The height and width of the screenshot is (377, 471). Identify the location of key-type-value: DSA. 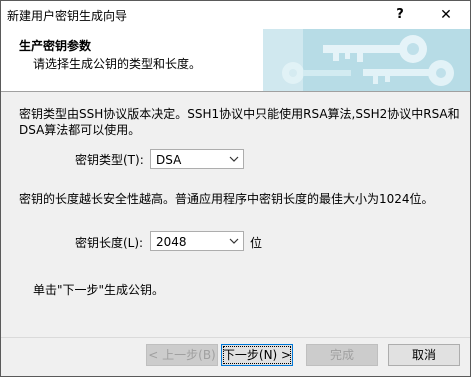
(169, 160).